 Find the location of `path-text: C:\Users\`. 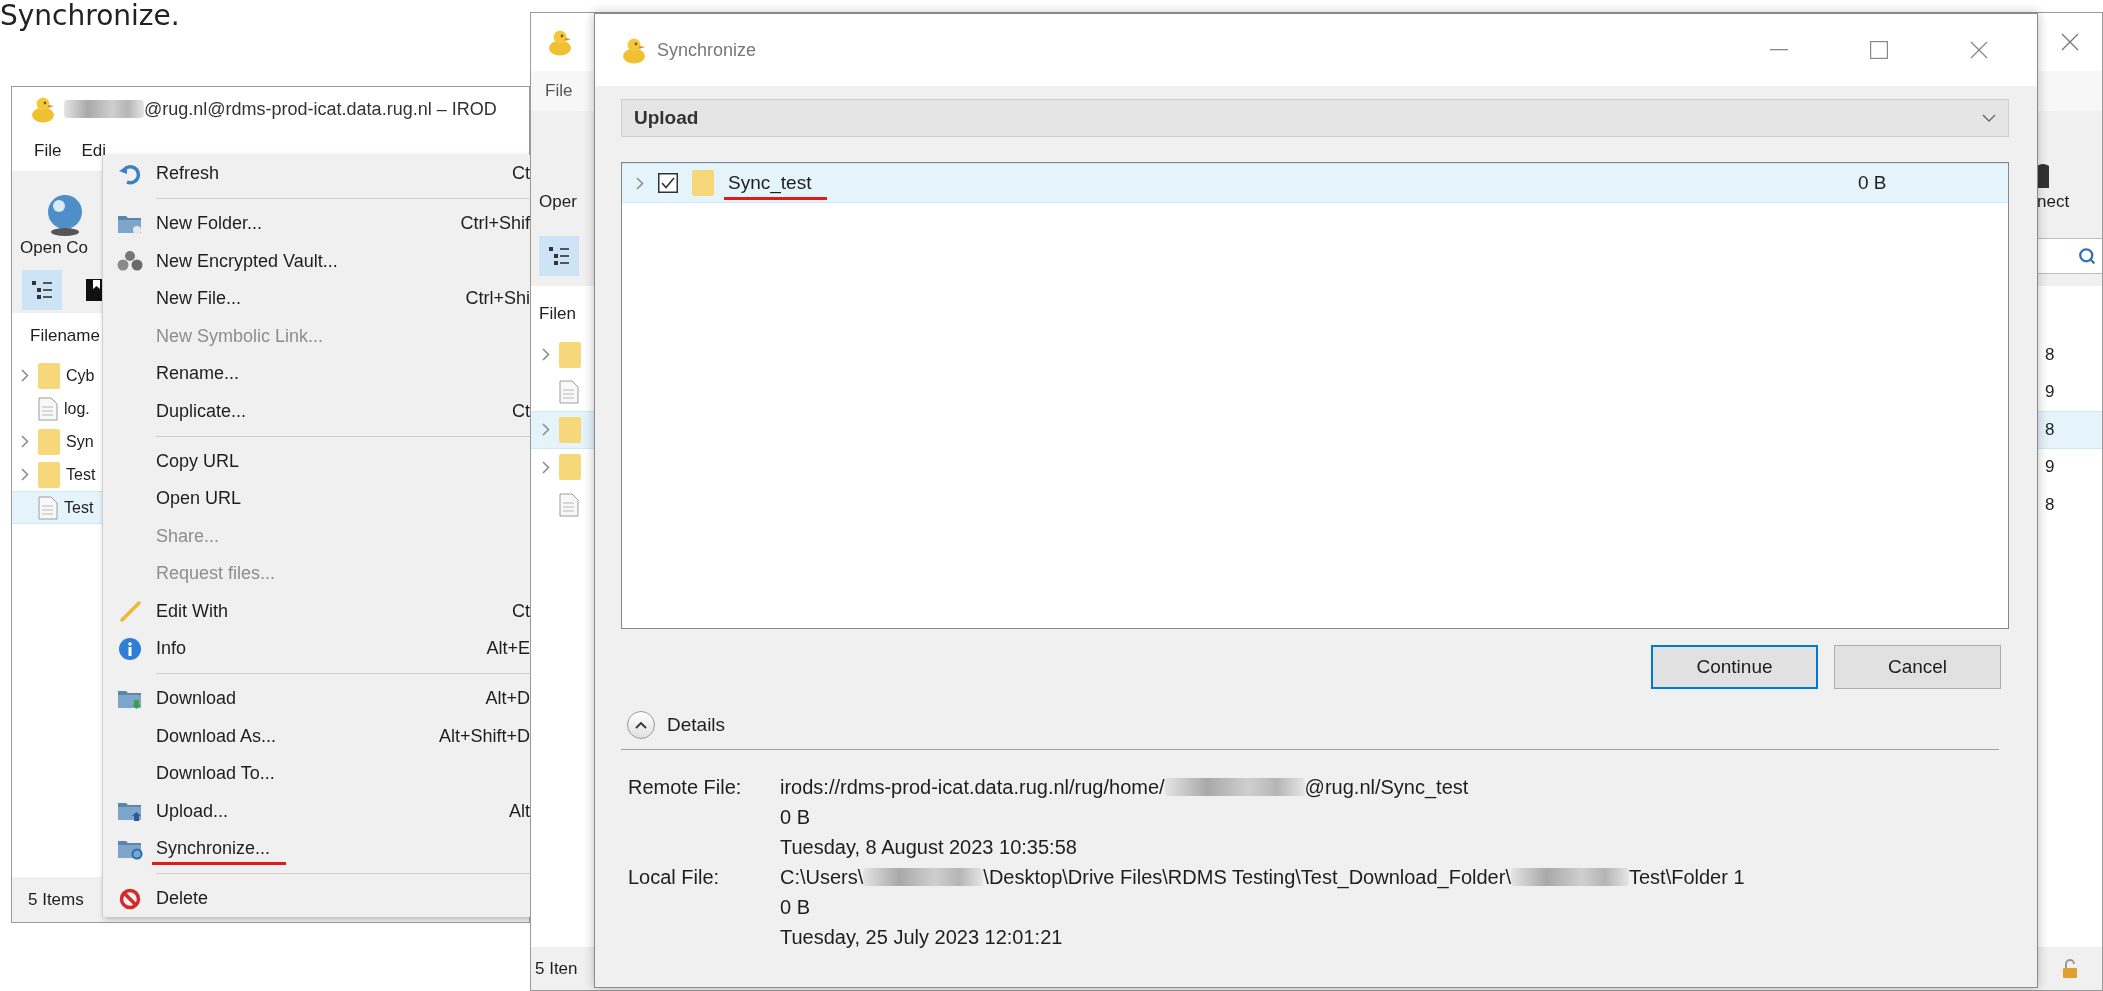

path-text: C:\Users\ is located at coordinates (822, 877).